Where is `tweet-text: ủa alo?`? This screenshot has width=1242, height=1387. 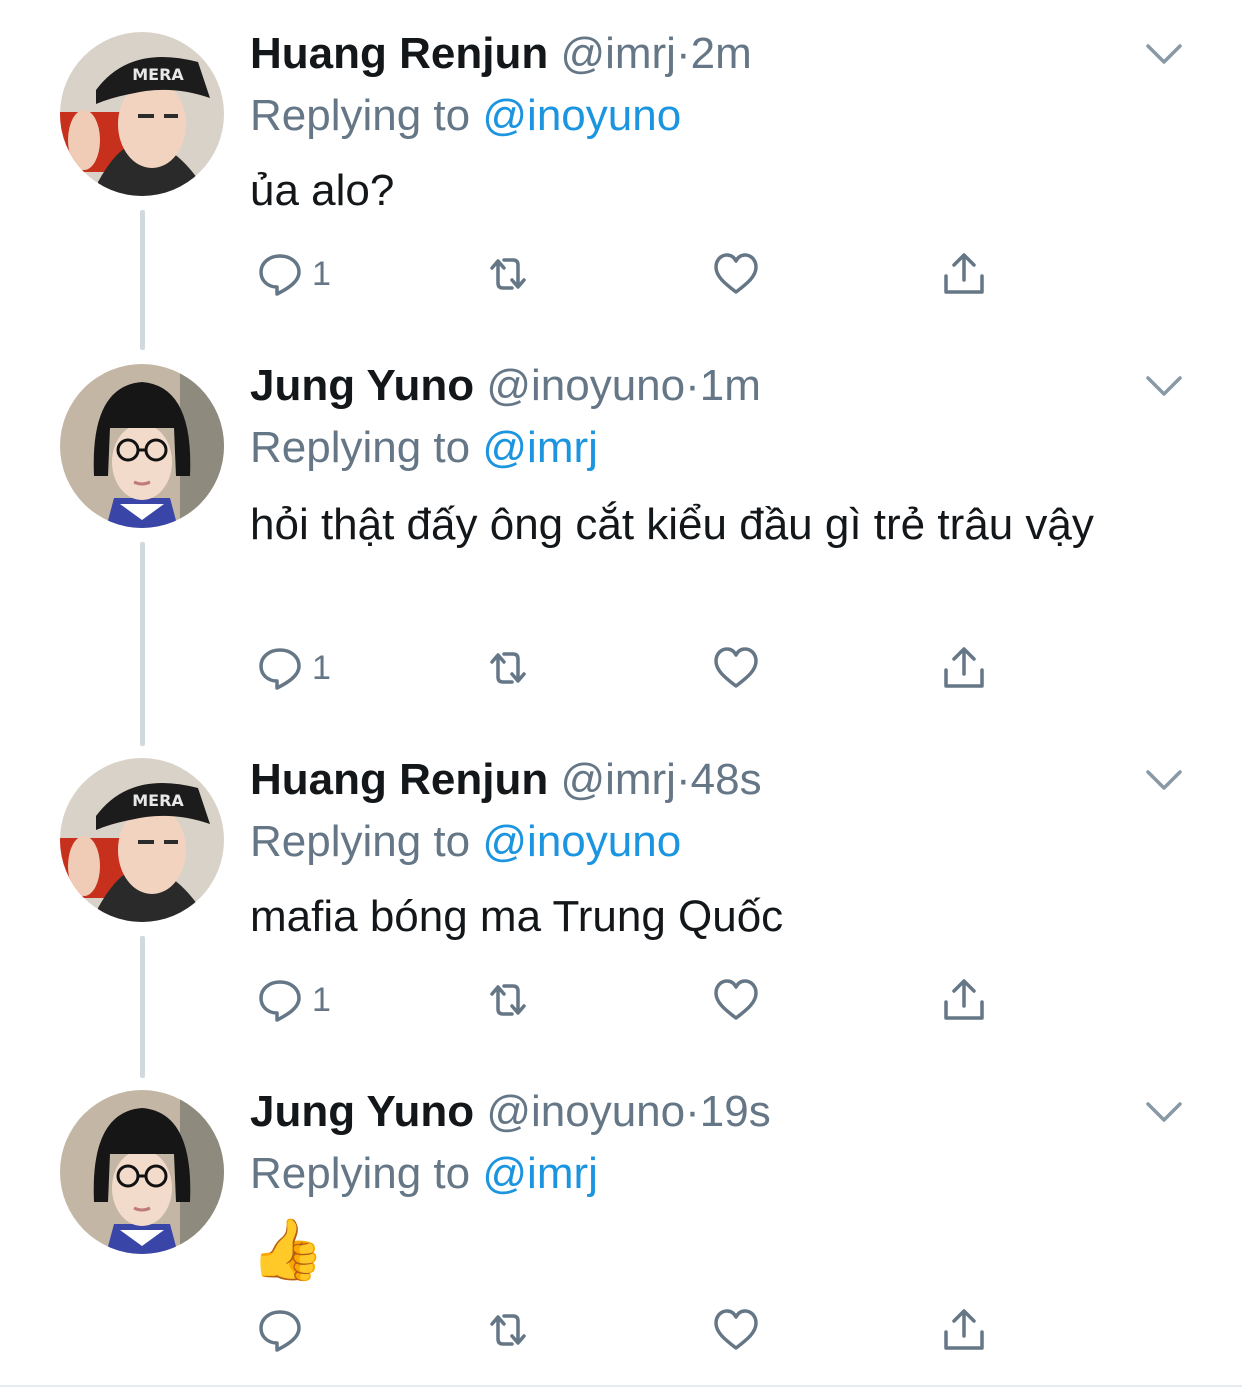
tweet-text: ủa alo? is located at coordinates (322, 190).